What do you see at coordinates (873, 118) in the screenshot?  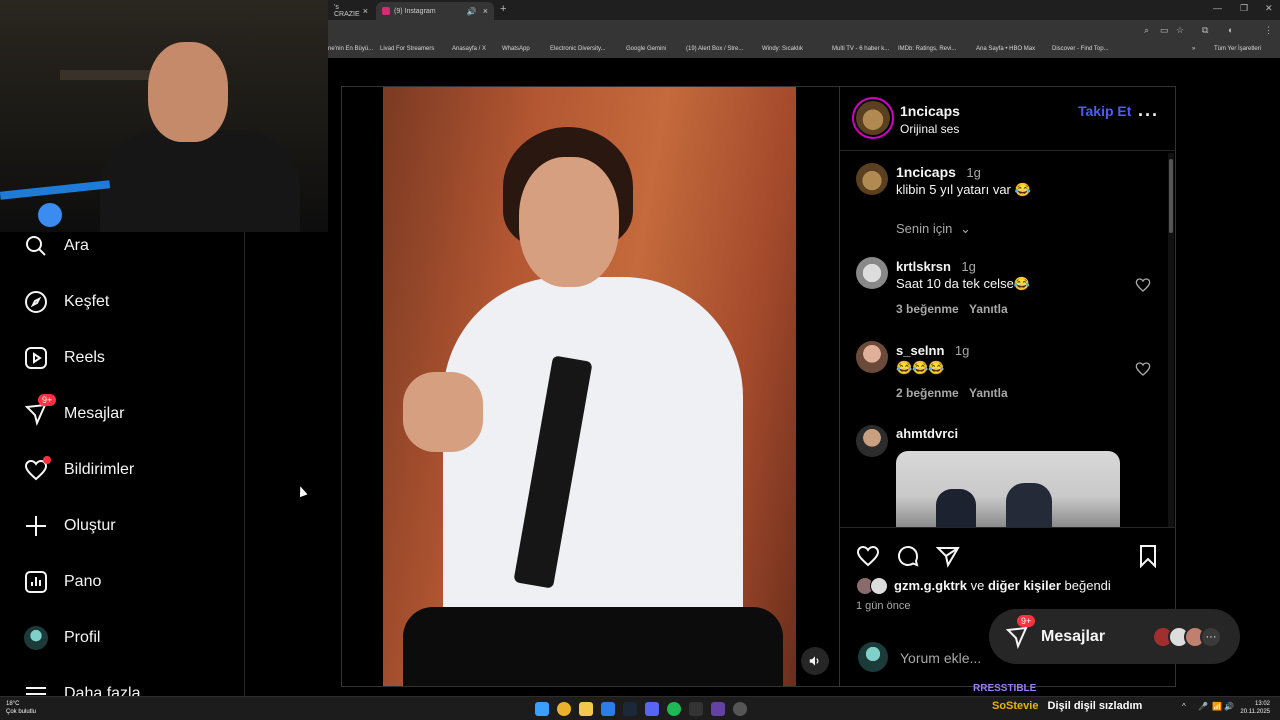 I see `author-avatar` at bounding box center [873, 118].